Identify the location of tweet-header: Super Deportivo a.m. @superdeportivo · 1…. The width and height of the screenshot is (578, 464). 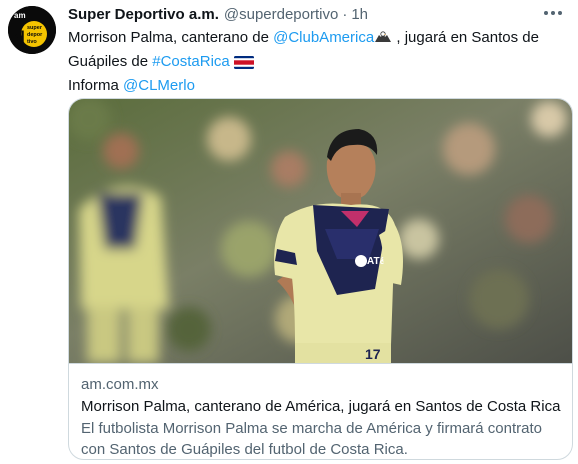
(218, 14).